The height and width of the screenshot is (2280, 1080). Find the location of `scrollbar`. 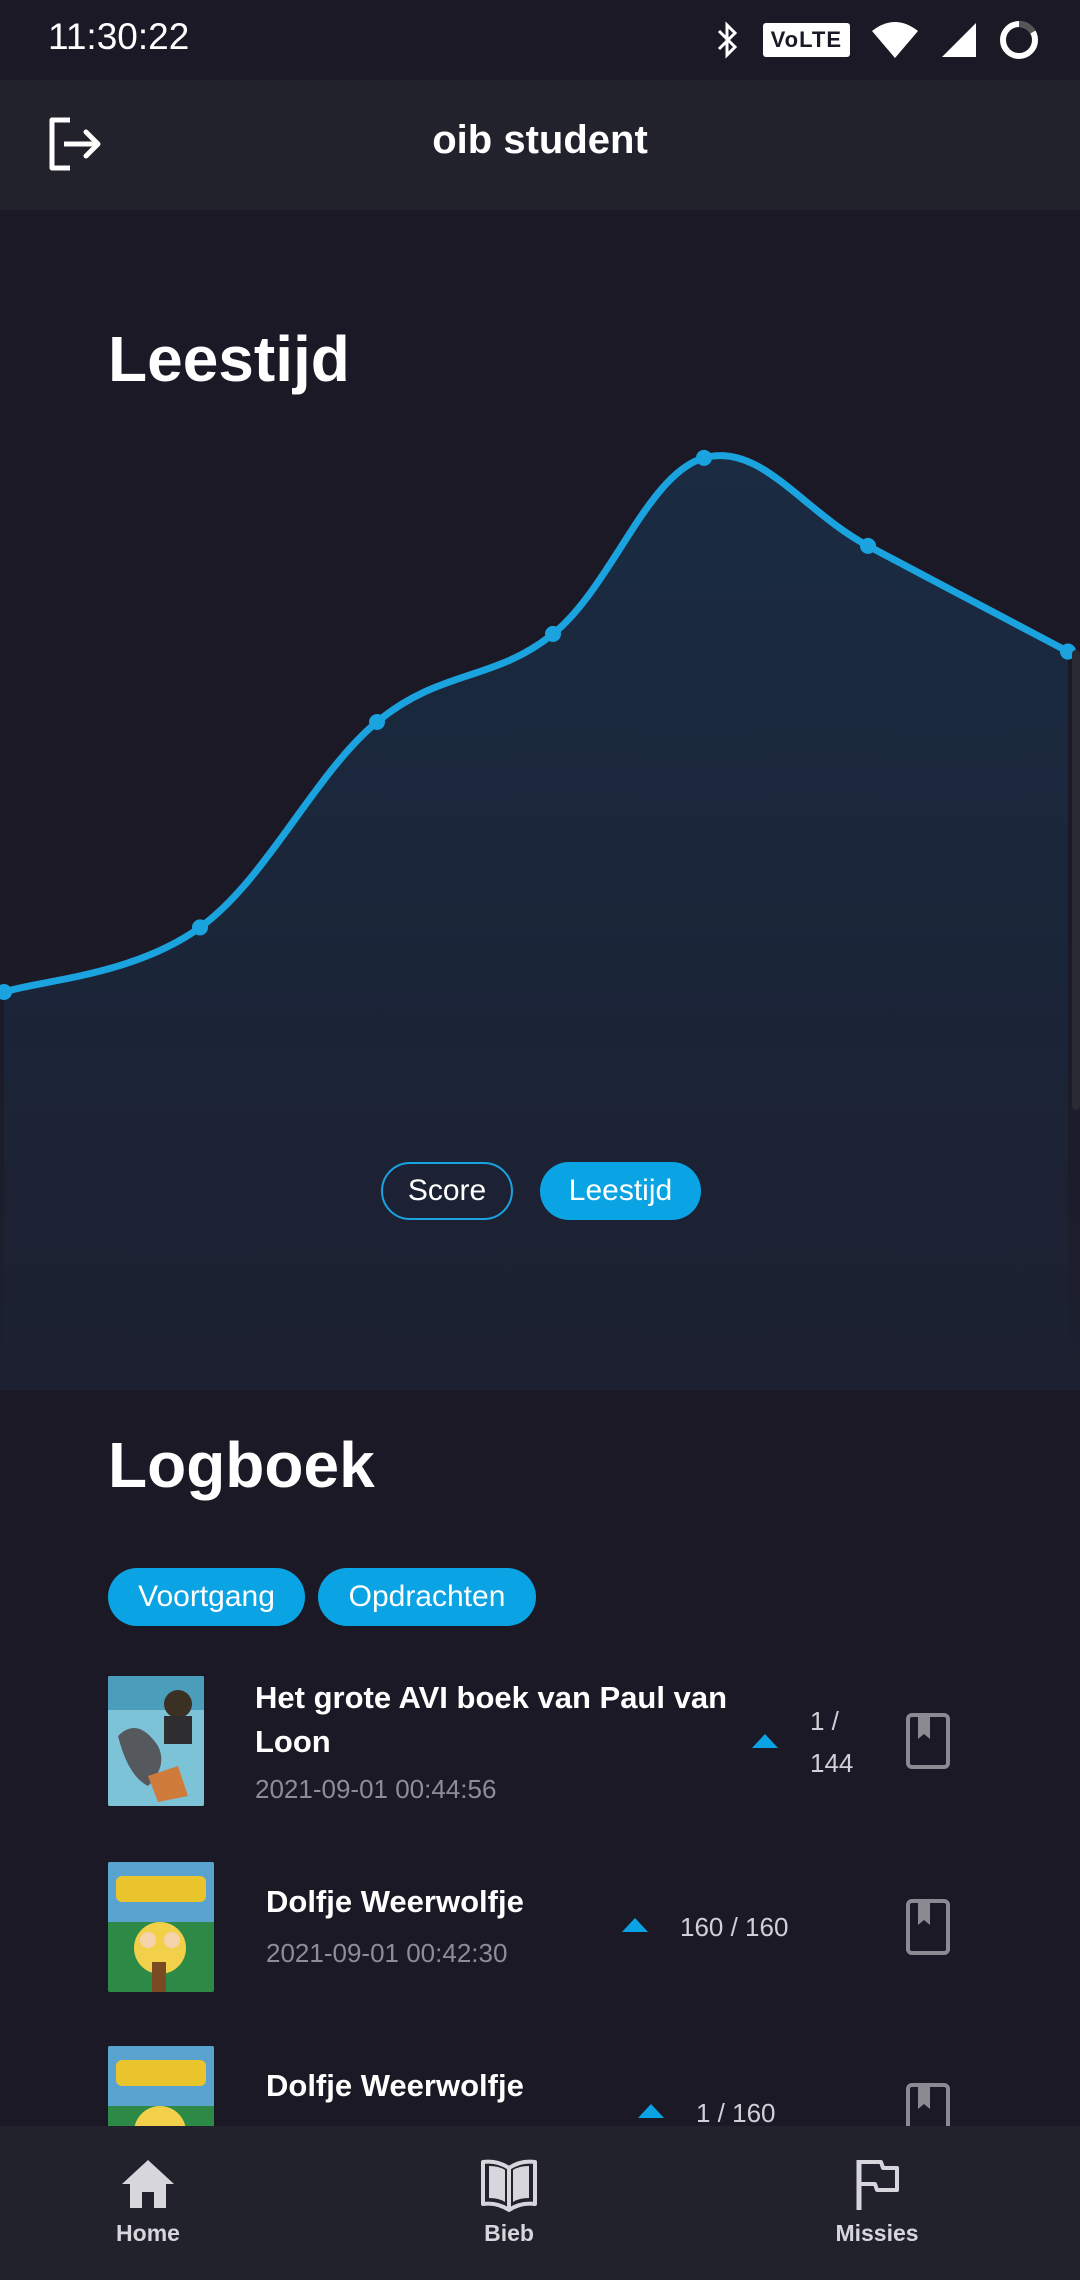

scrollbar is located at coordinates (1076, 880).